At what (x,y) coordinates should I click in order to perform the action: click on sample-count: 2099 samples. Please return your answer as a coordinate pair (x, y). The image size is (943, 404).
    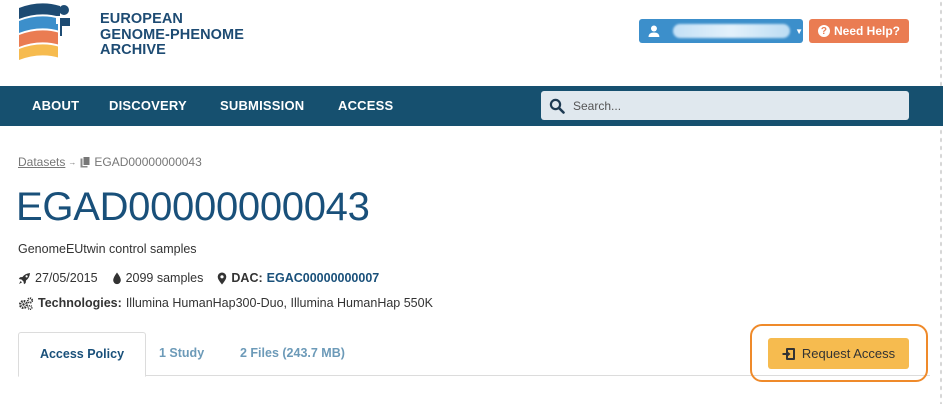
    Looking at the image, I should click on (158, 278).